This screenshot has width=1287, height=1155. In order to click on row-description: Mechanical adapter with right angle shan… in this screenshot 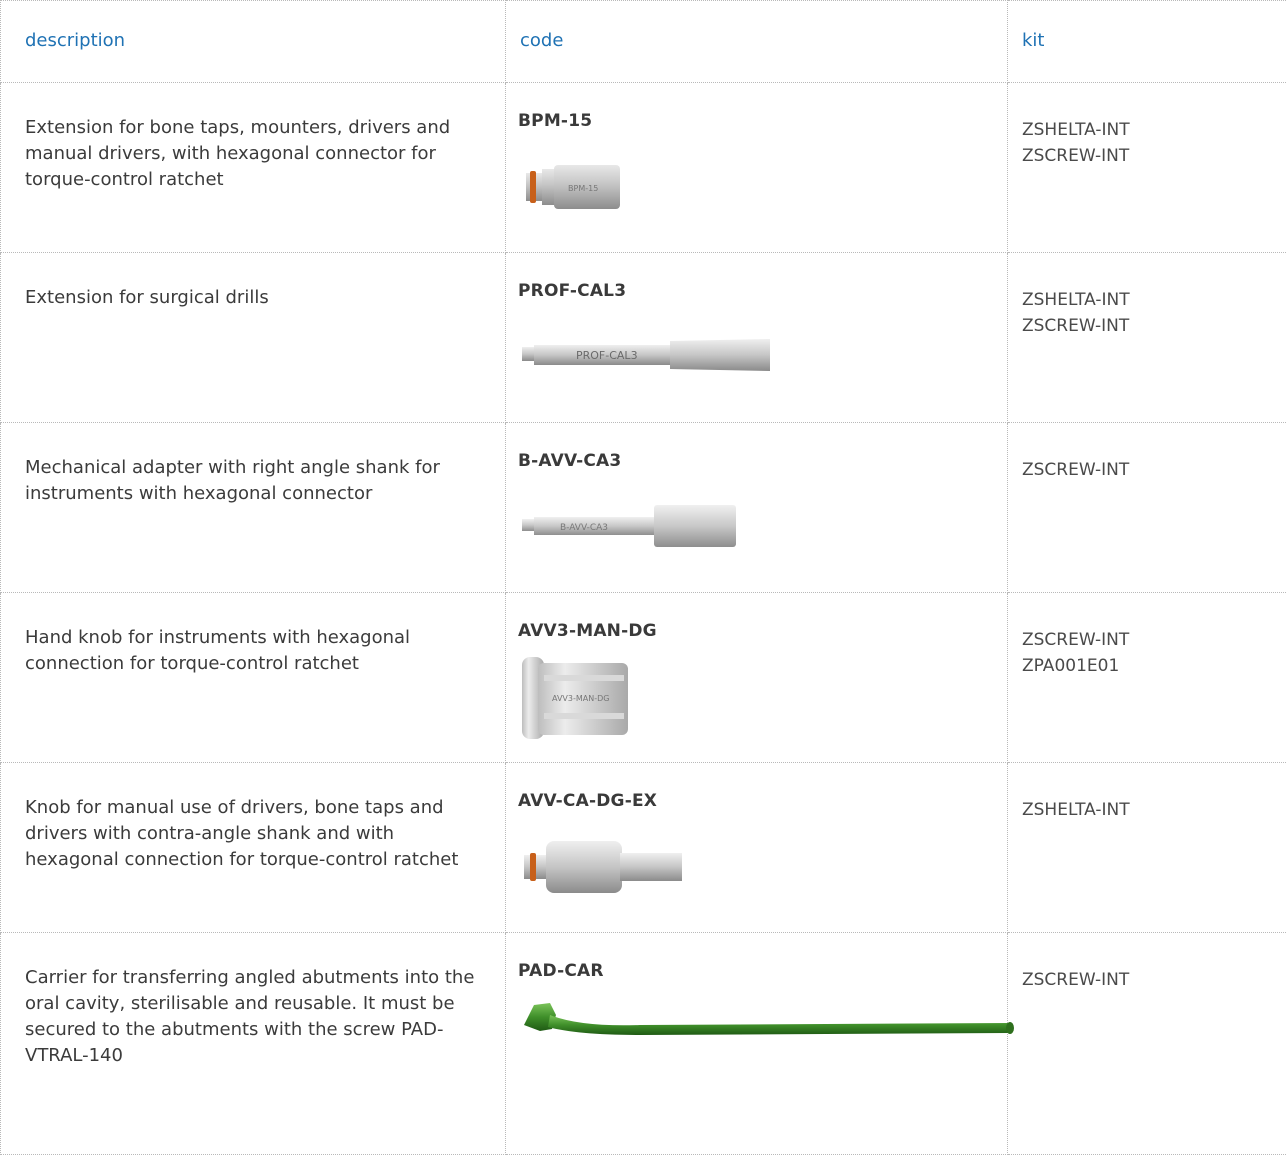, I will do `click(253, 465)`.